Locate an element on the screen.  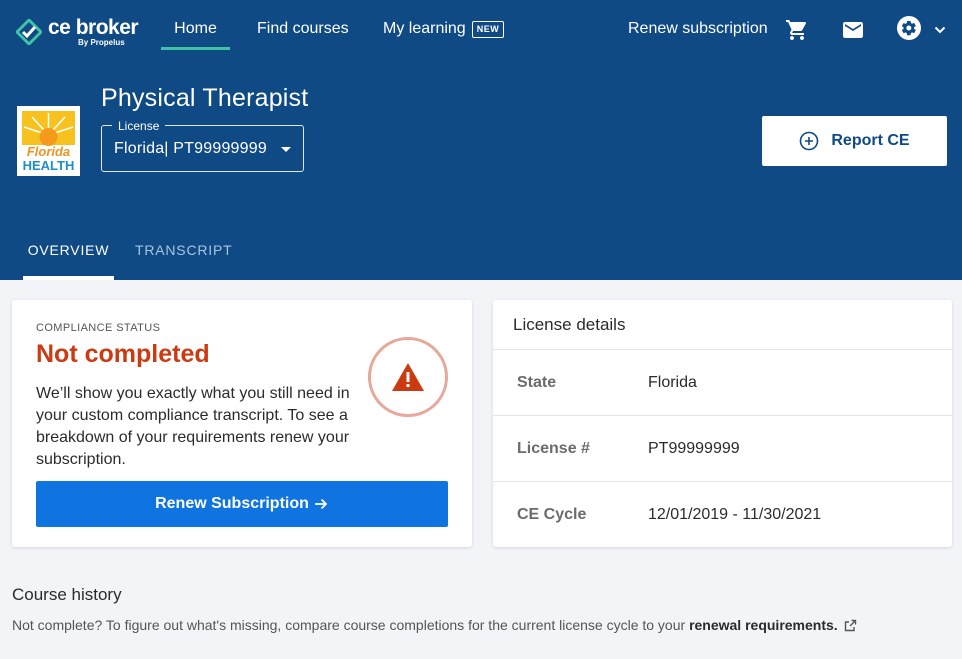
cart-icon is located at coordinates (797, 30).